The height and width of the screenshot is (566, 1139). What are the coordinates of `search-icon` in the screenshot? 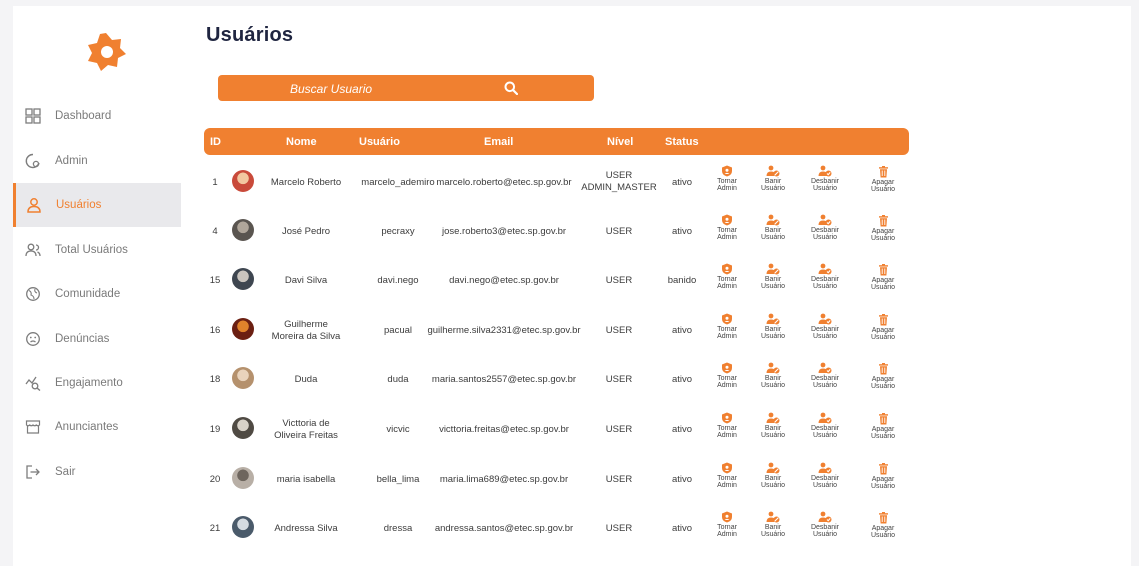 It's located at (511, 88).